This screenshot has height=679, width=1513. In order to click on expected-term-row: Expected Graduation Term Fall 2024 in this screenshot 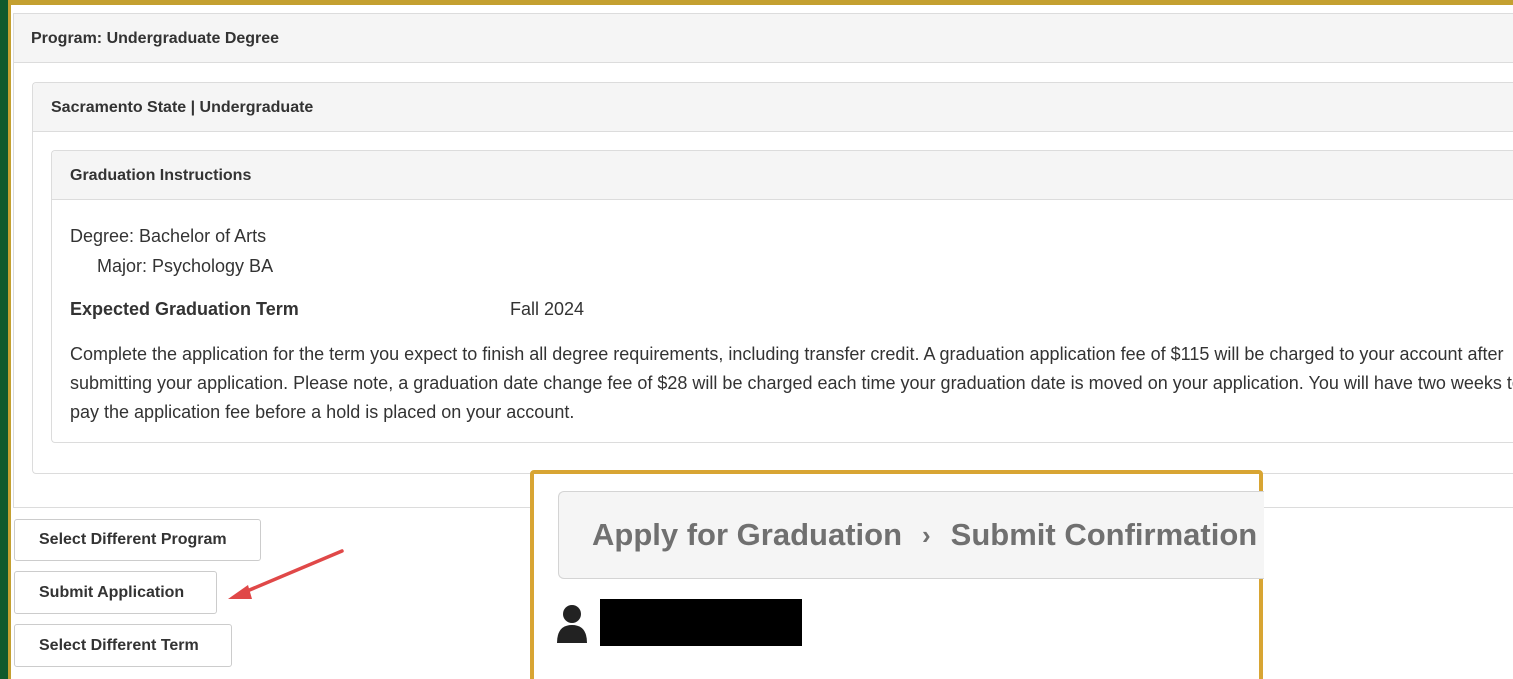, I will do `click(791, 309)`.